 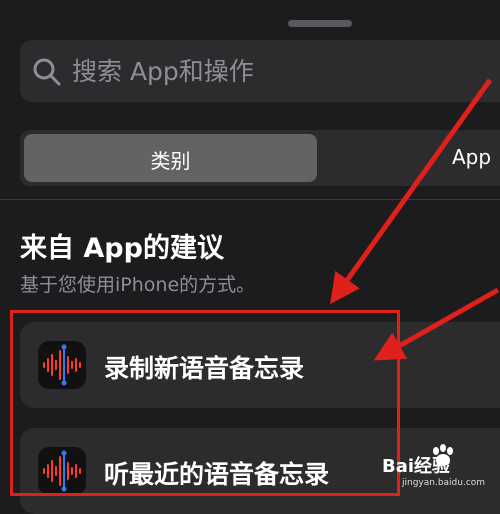 I want to click on divider, so click(x=250, y=199).